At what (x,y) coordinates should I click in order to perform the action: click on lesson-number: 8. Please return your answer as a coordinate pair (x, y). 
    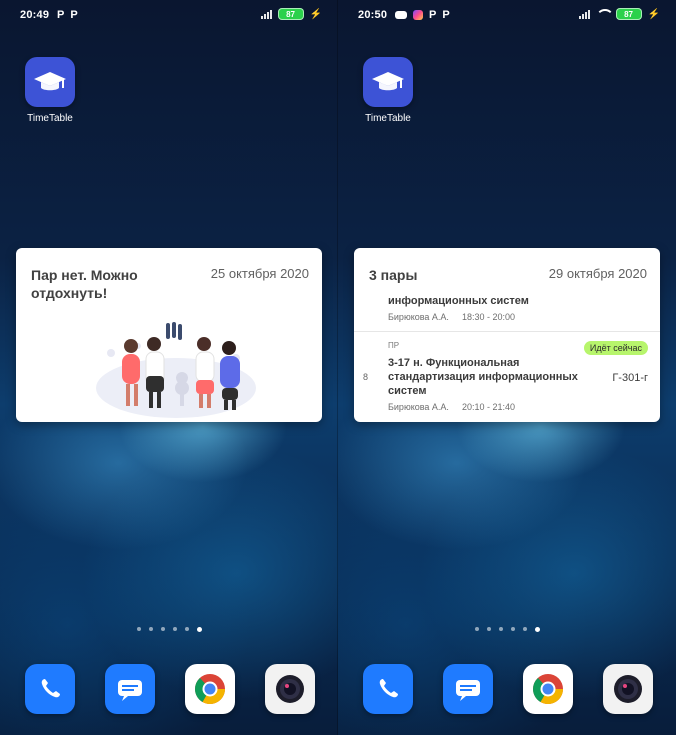
    Looking at the image, I should click on (366, 377).